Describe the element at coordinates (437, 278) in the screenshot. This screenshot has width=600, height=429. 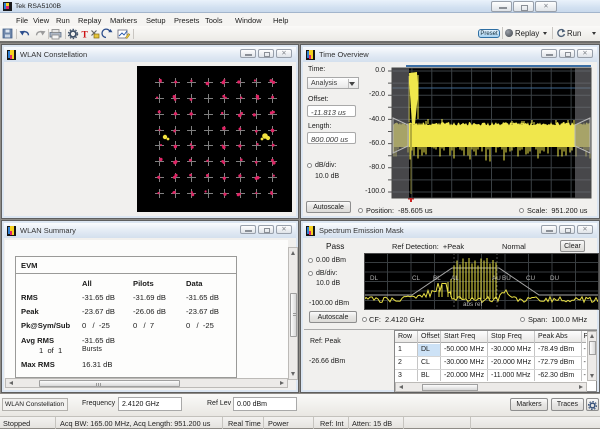
I see `svg-text: BL` at that location.